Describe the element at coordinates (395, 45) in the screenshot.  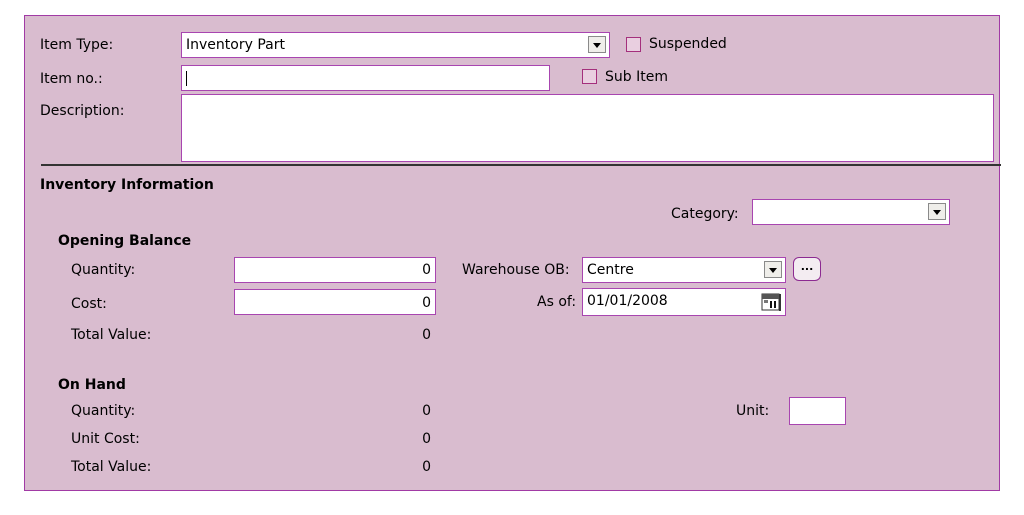
I see `item-type-select: Inventory Part` at that location.